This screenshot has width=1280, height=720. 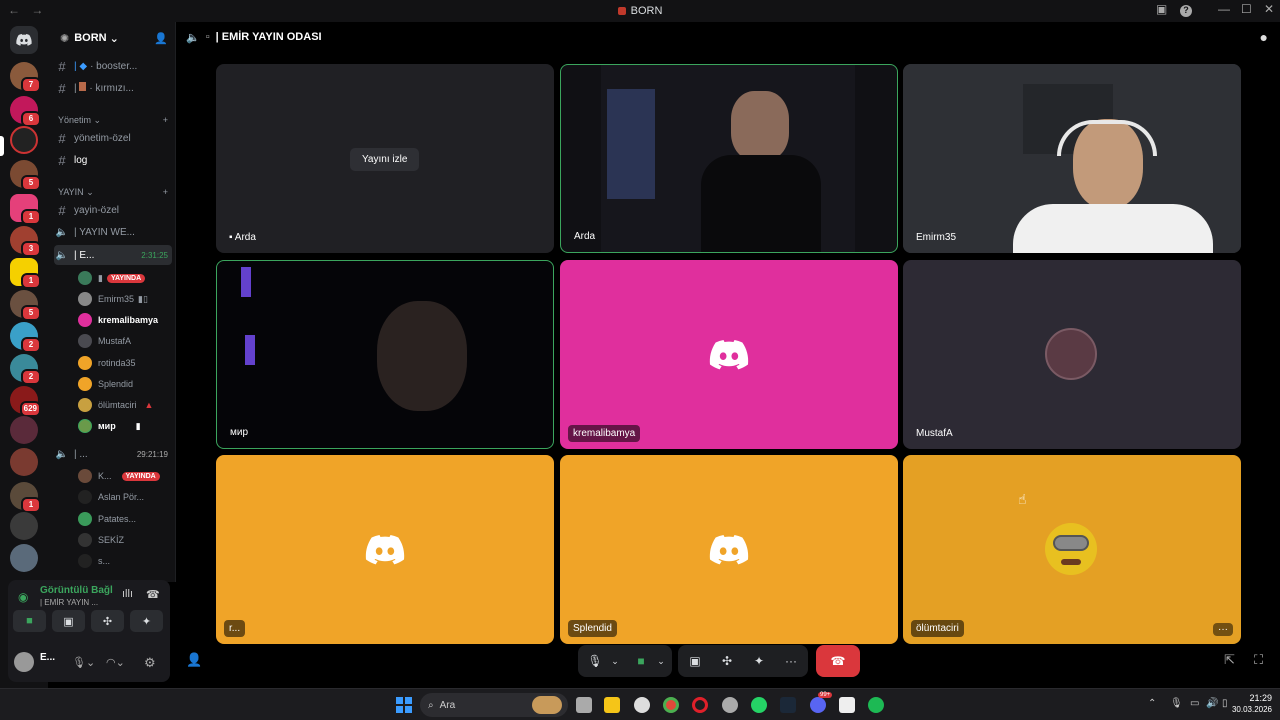 I want to click on chat-icon: ●, so click(x=1264, y=37).